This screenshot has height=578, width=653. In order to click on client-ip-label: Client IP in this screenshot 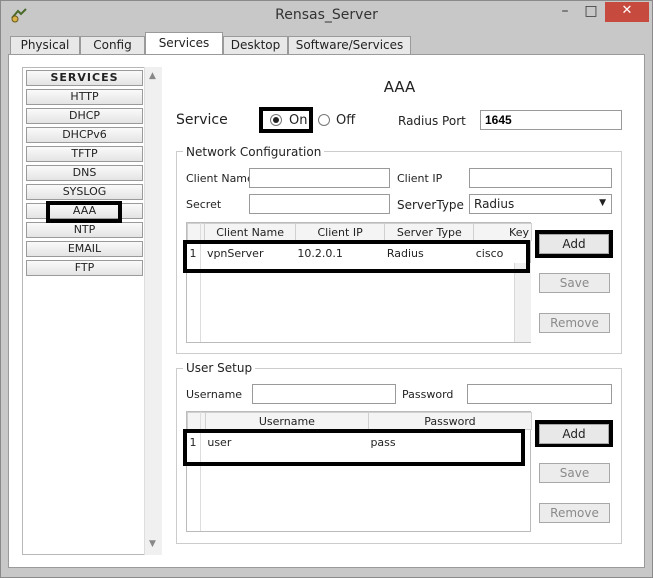, I will do `click(420, 178)`.